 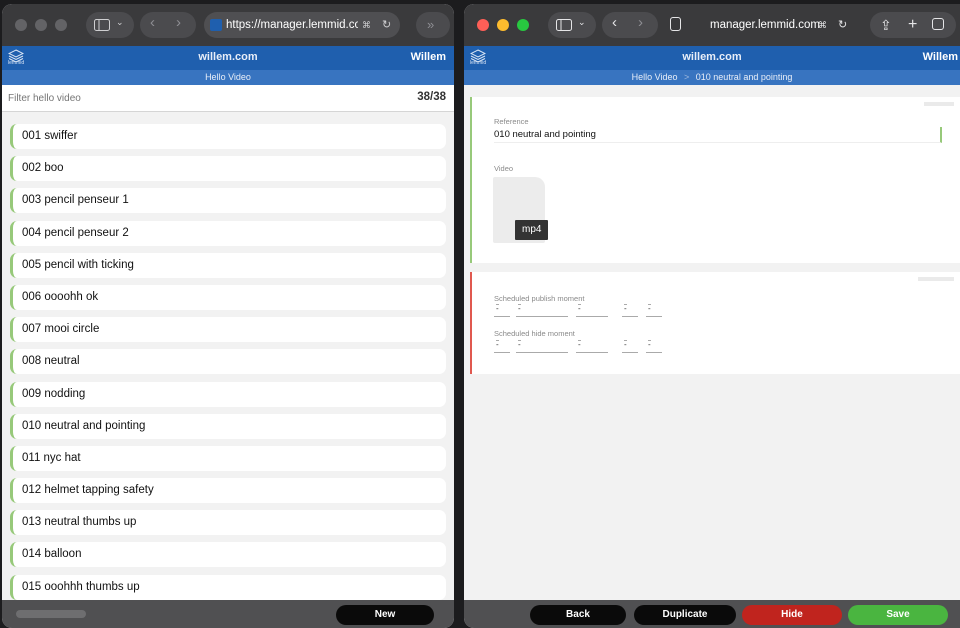 What do you see at coordinates (228, 555) in the screenshot?
I see `list-item: 014 balloon` at bounding box center [228, 555].